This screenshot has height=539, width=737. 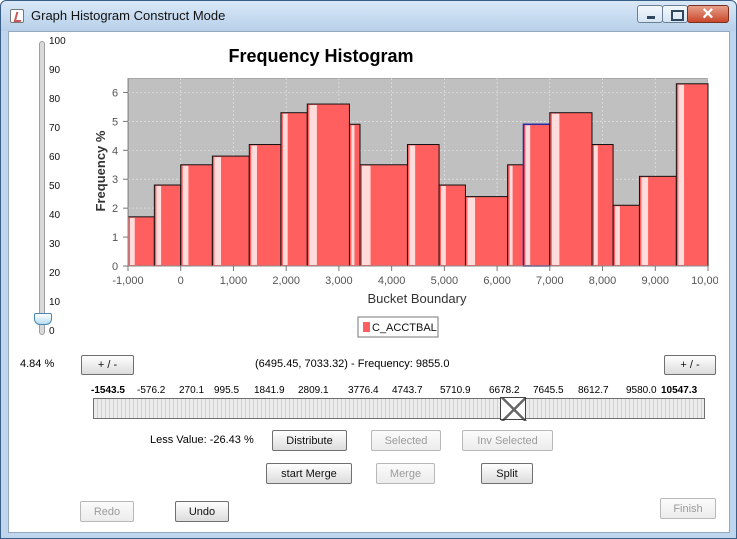 What do you see at coordinates (690, 365) in the screenshot?
I see `right-plus-minus-button: + / -` at bounding box center [690, 365].